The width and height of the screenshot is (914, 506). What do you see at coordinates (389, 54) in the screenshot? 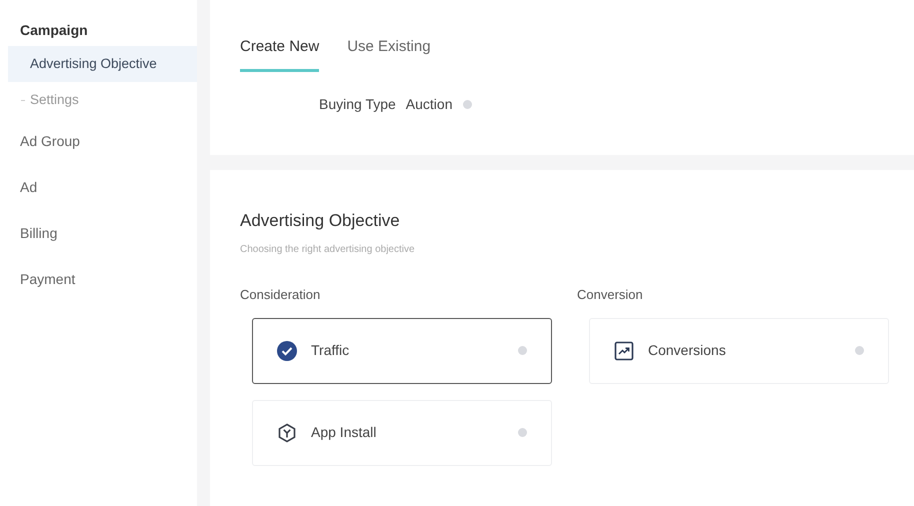
I see `tab: Use Existing` at bounding box center [389, 54].